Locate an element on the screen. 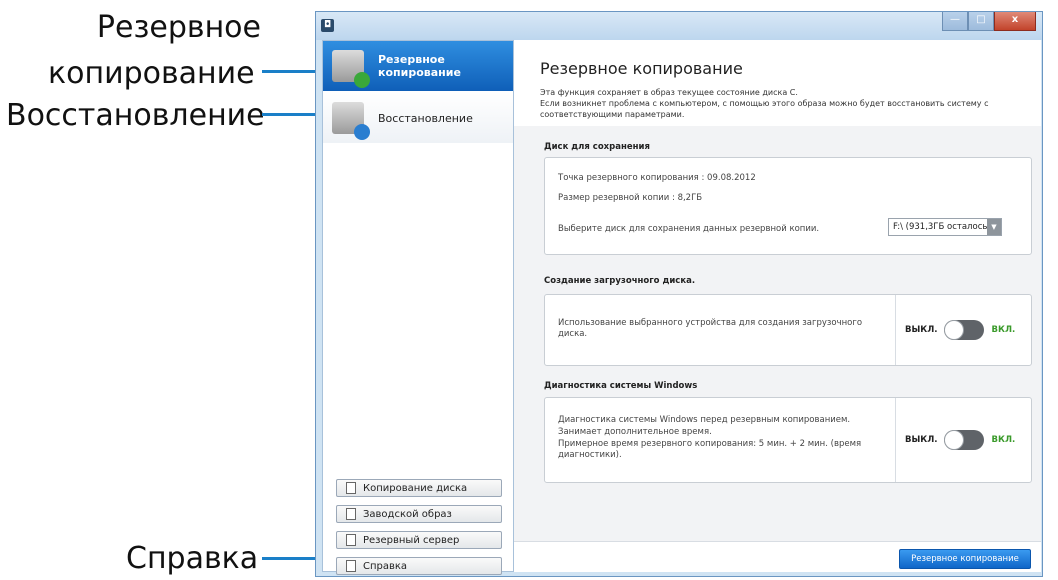 This screenshot has width=1058, height=580. copy-icon is located at coordinates (351, 488).